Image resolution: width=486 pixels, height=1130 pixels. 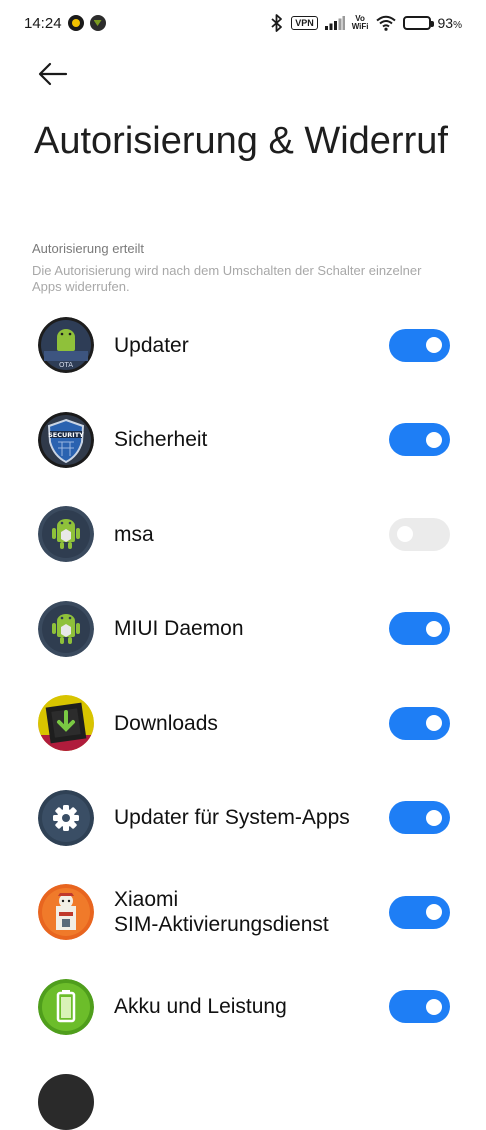 I want to click on cellular-signal-icon, so click(x=334, y=23).